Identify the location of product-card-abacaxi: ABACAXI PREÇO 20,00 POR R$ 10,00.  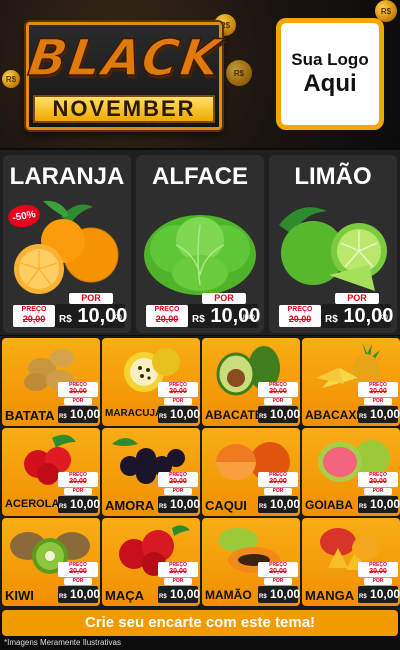
(351, 382).